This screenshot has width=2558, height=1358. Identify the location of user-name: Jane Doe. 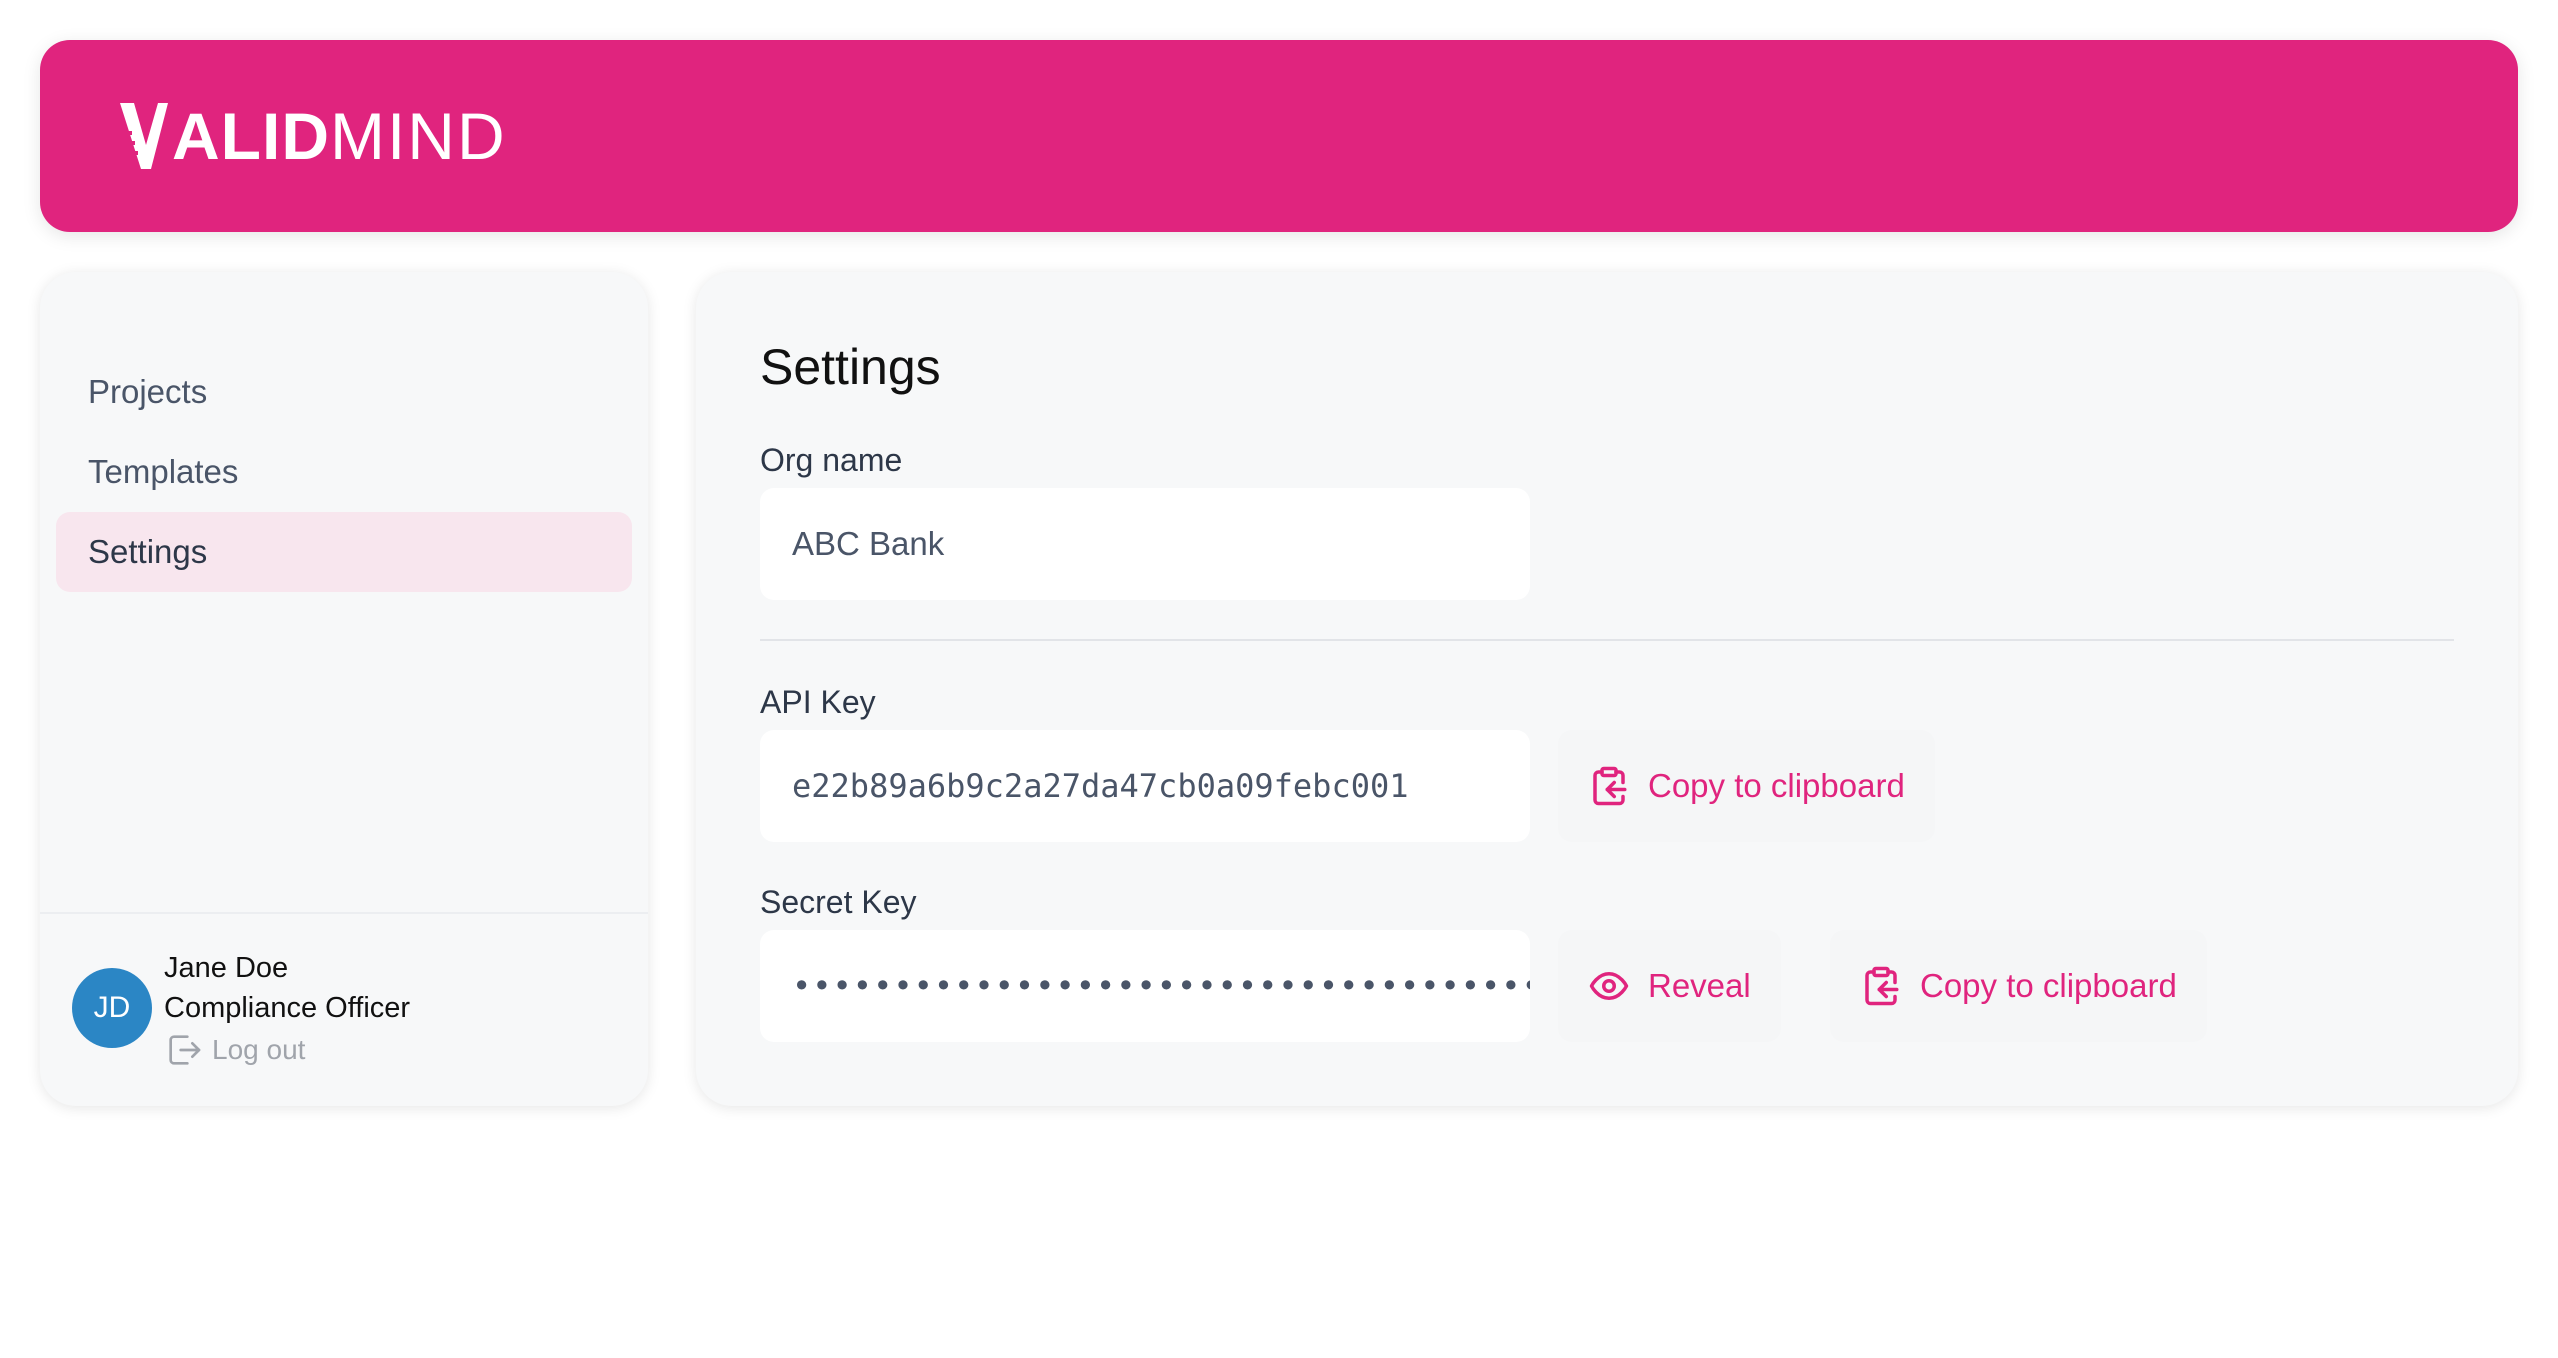
(226, 968).